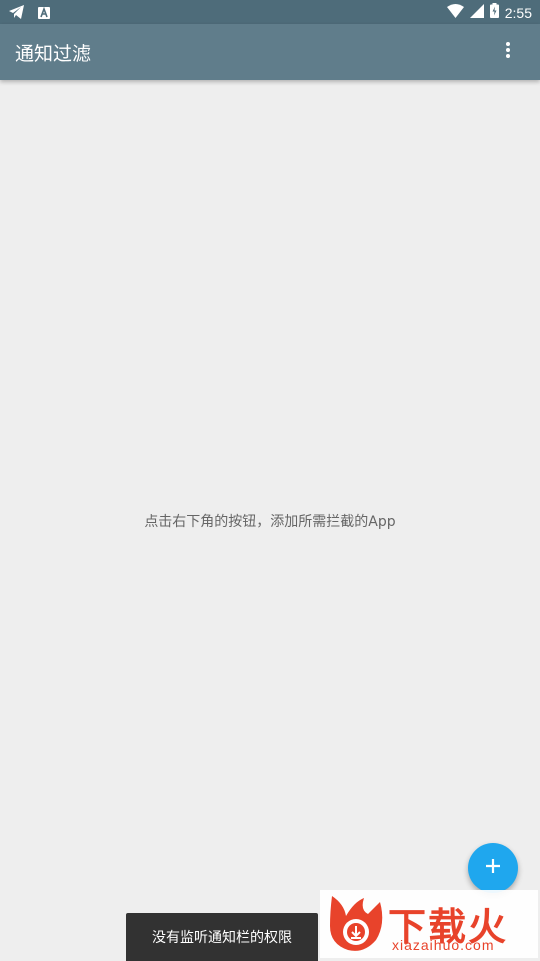 Image resolution: width=540 pixels, height=961 pixels. I want to click on status-bar: 2:55, so click(270, 12).